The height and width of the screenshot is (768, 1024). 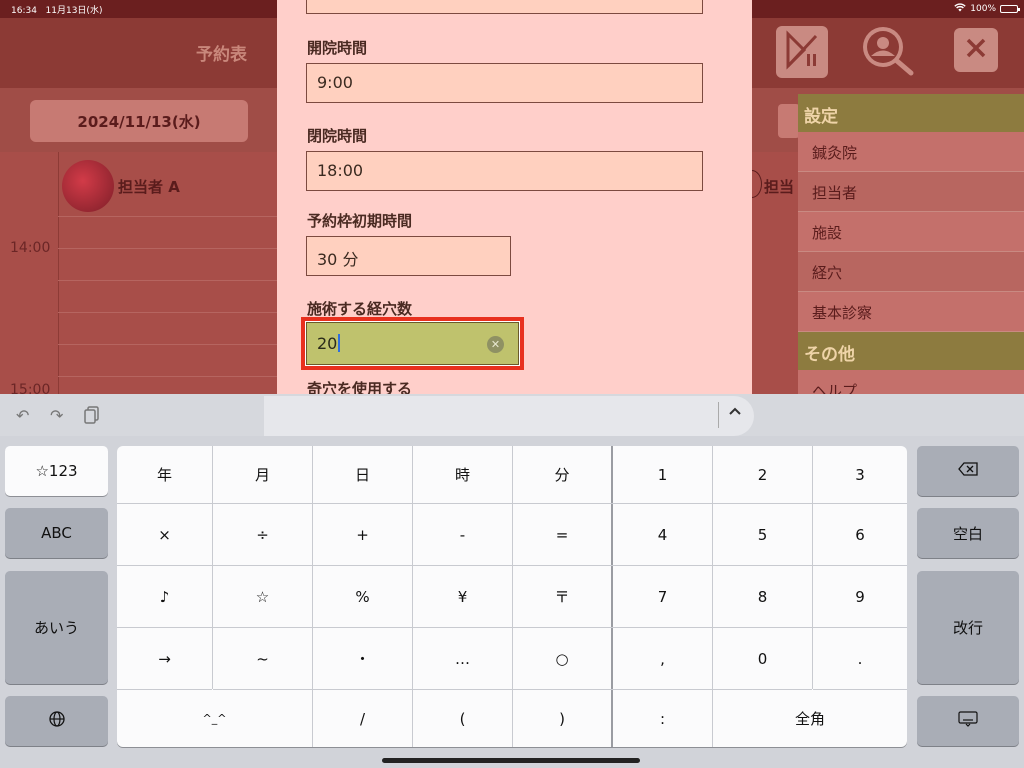 What do you see at coordinates (30, 248) in the screenshot?
I see `time-label: 14:00` at bounding box center [30, 248].